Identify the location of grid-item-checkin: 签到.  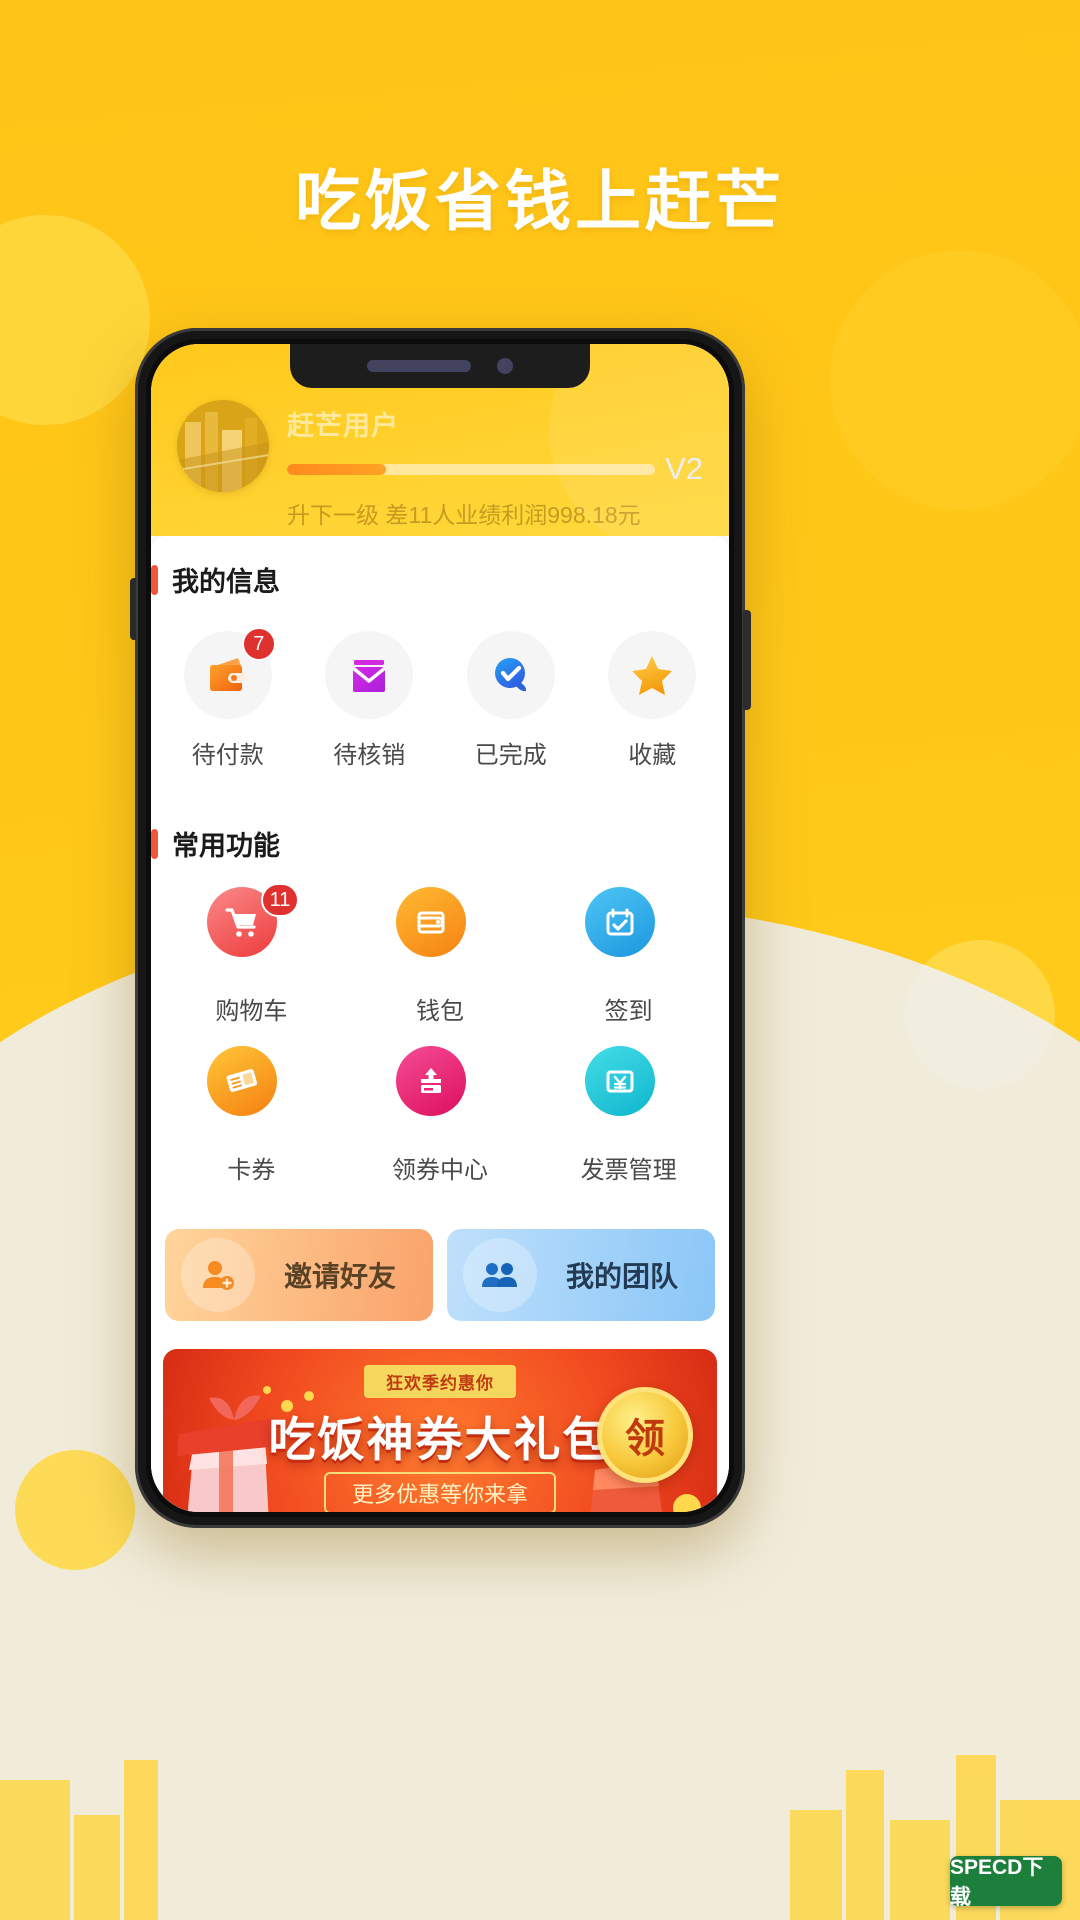
(628, 956).